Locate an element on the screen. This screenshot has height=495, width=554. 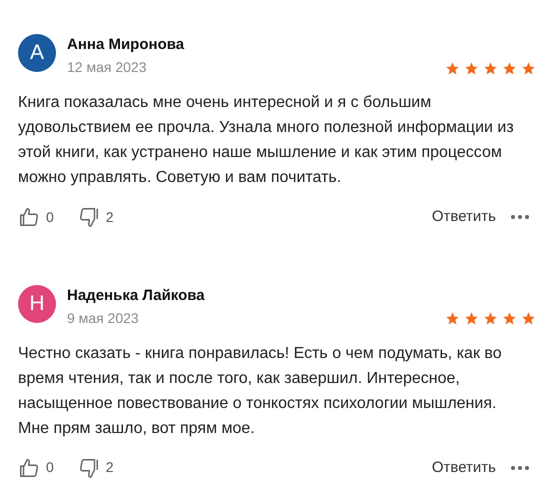
review-date: 12 мая 2023 is located at coordinates (106, 67).